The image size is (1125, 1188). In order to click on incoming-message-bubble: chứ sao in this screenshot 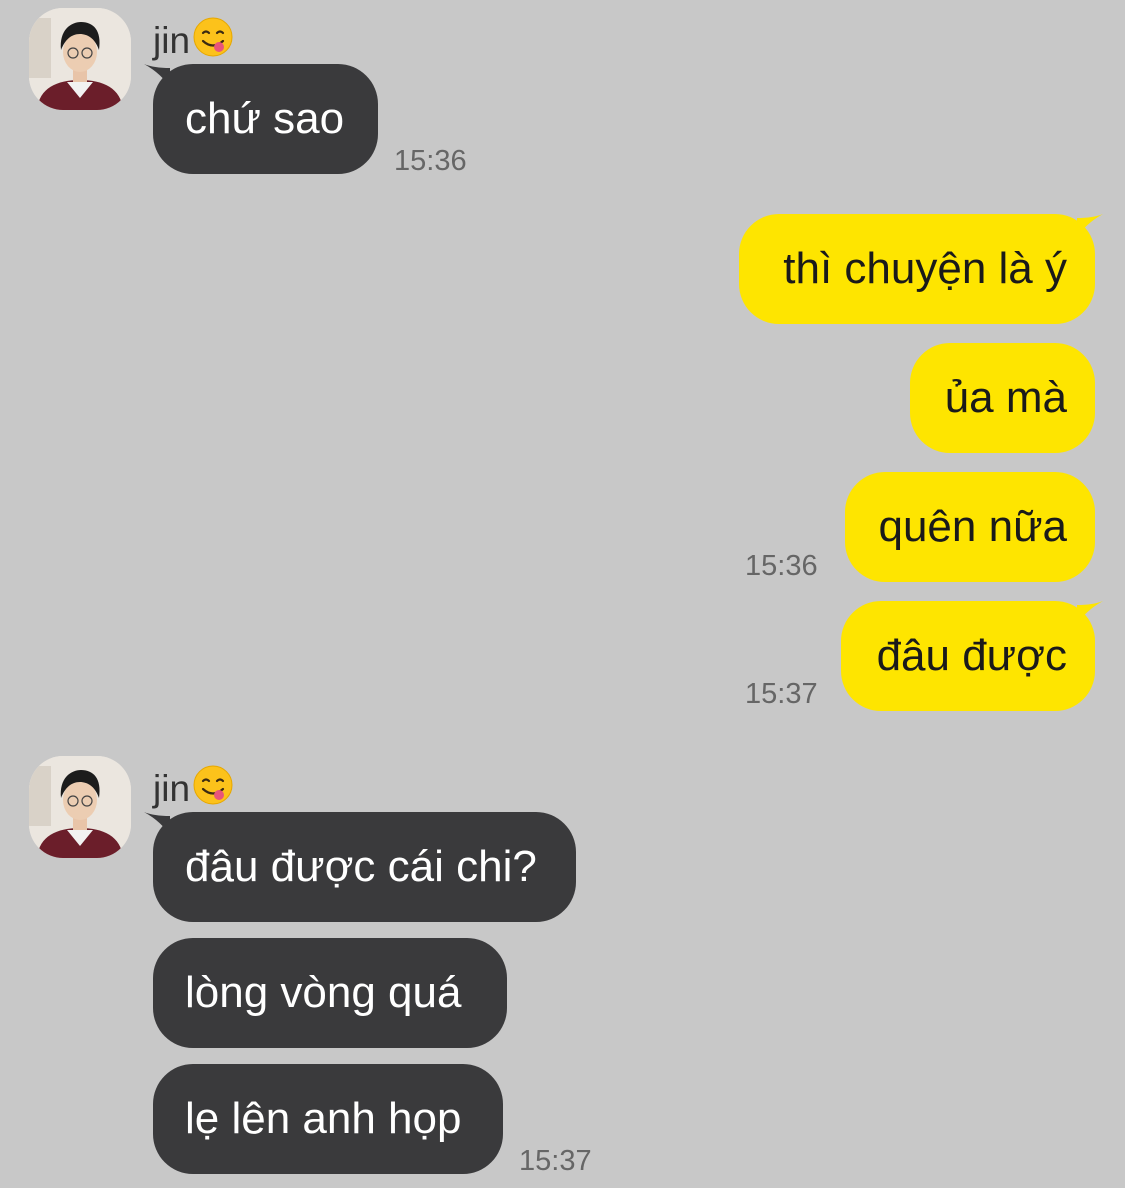, I will do `click(265, 119)`.